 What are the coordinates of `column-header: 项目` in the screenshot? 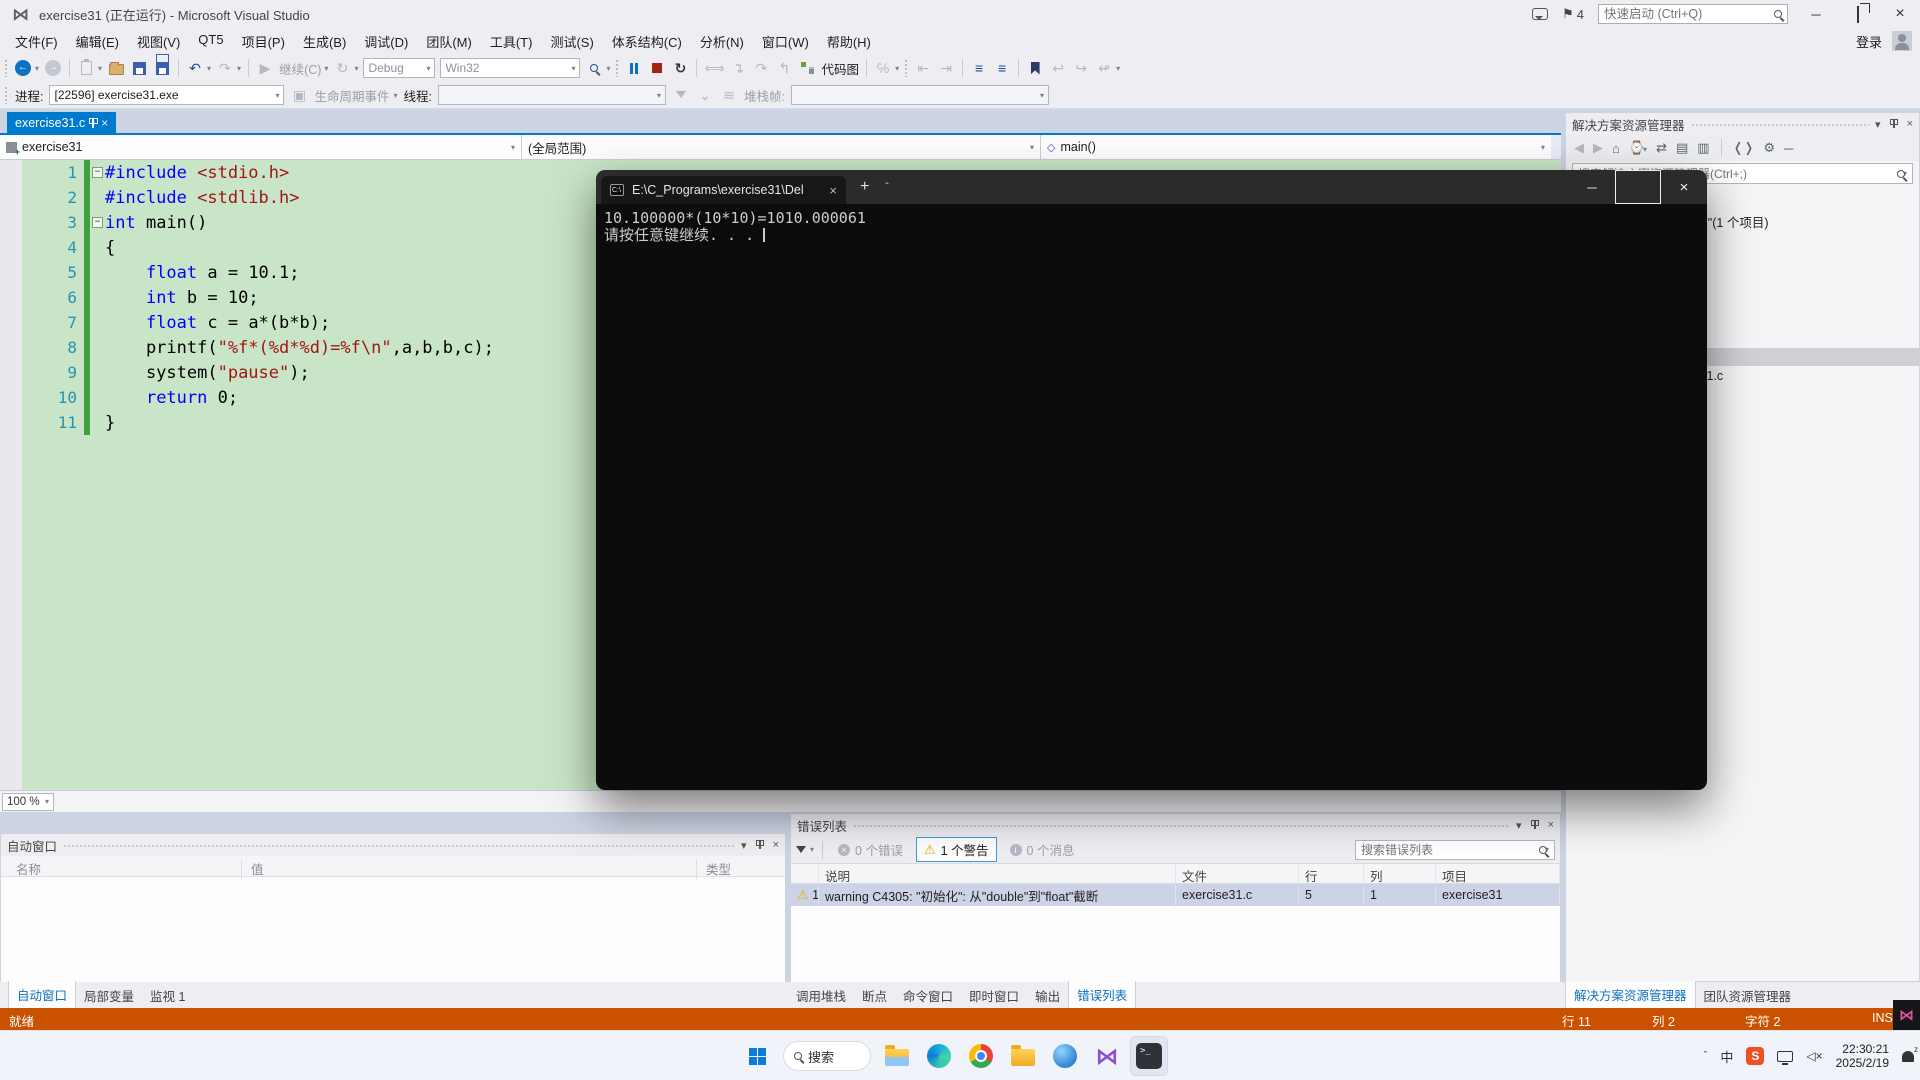 It's located at (1498, 873).